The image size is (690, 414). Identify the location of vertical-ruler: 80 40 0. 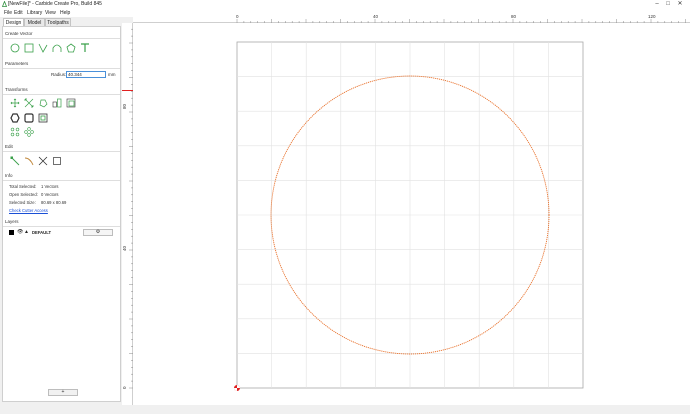
(127, 214).